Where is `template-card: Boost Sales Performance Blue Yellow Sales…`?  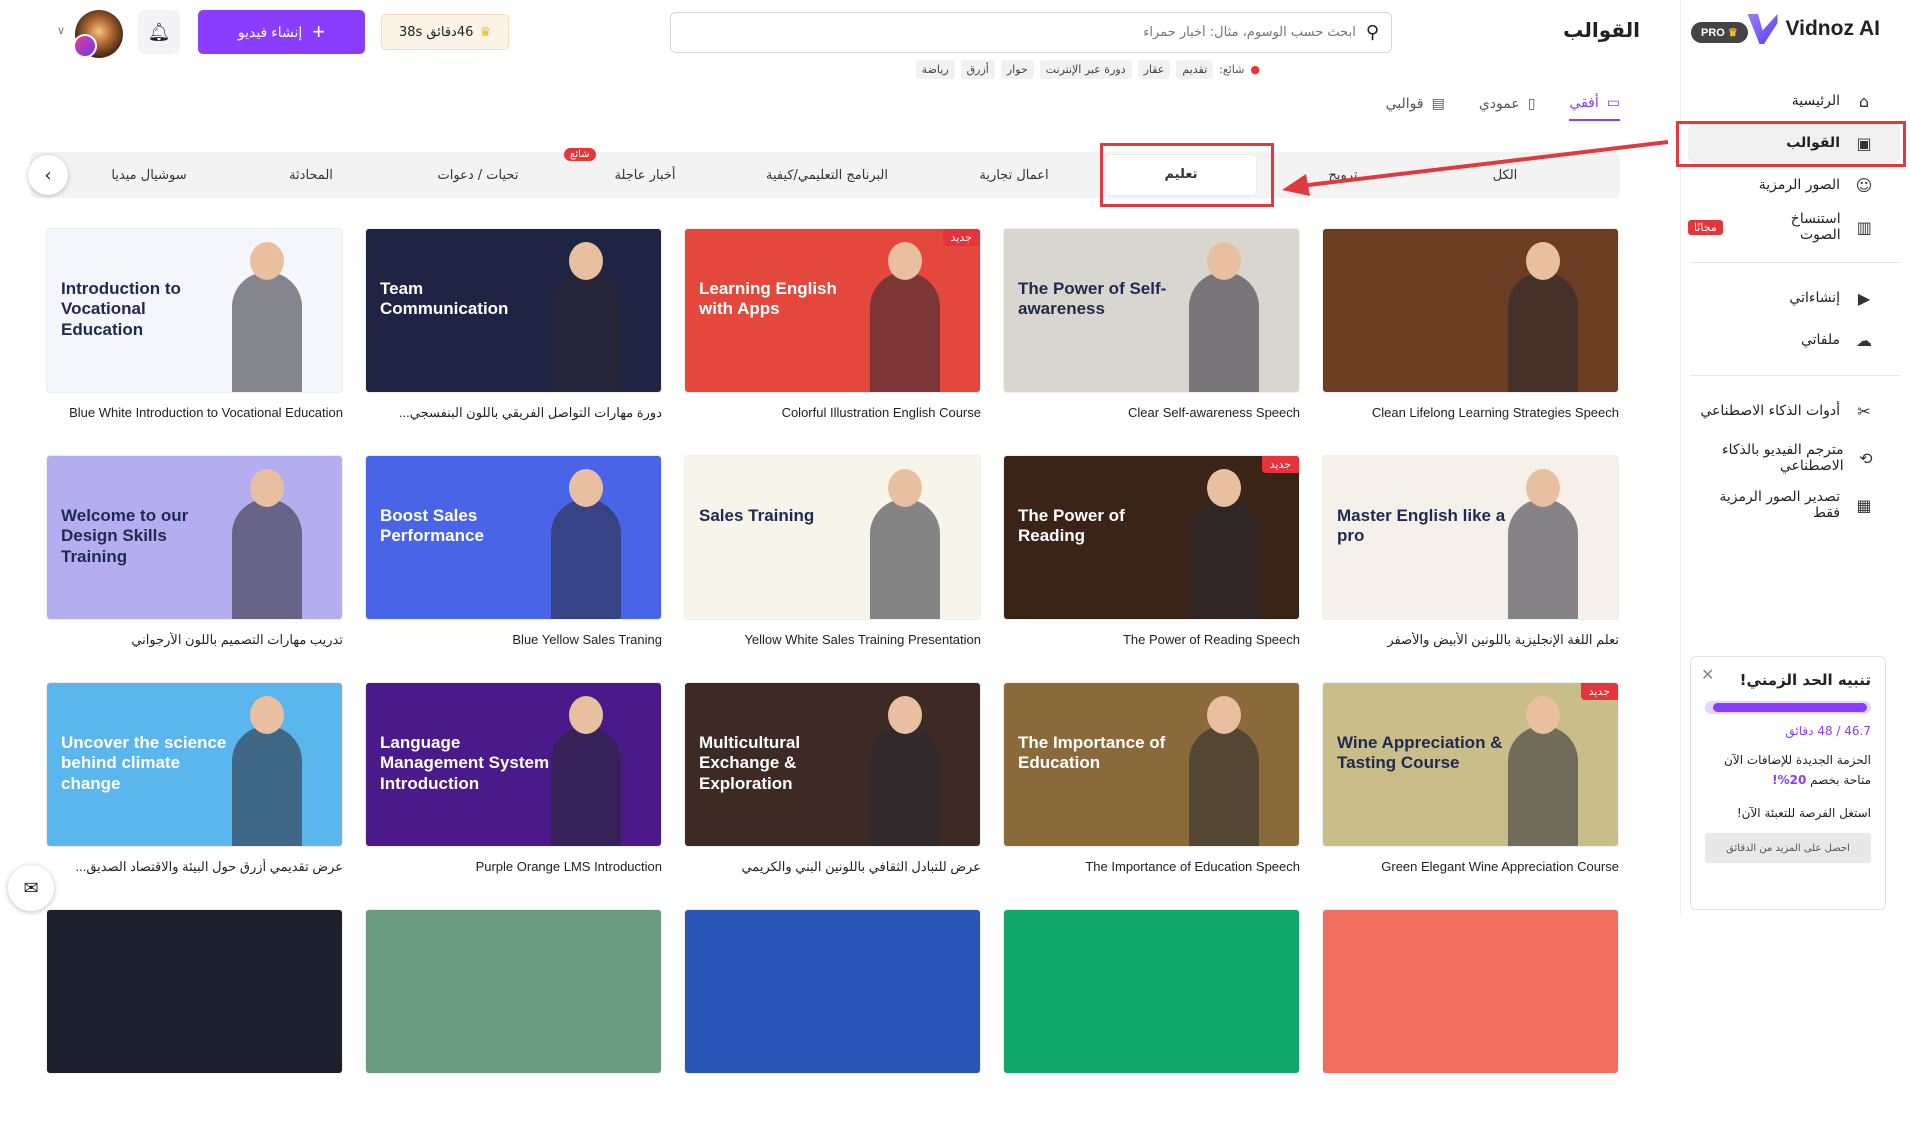
template-card: Boost Sales Performance Blue Yellow Sales… is located at coordinates (513, 568).